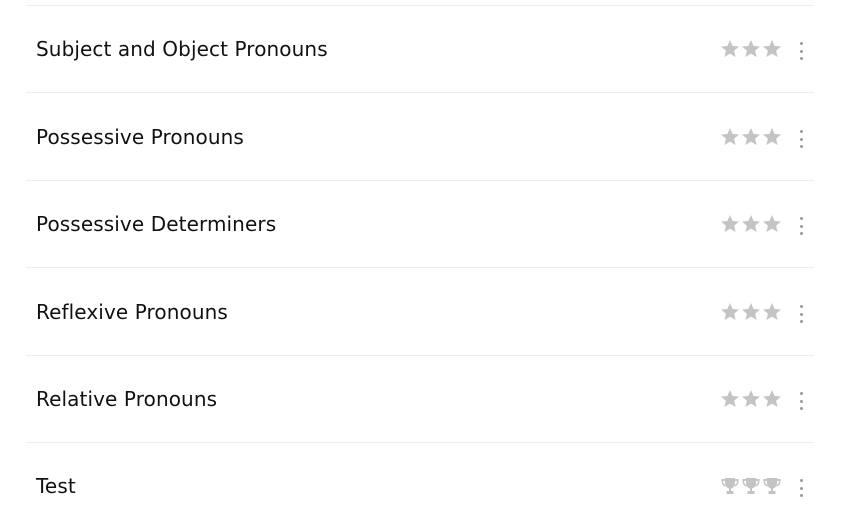  What do you see at coordinates (156, 224) in the screenshot?
I see `lesson-title: Possessive Determiners` at bounding box center [156, 224].